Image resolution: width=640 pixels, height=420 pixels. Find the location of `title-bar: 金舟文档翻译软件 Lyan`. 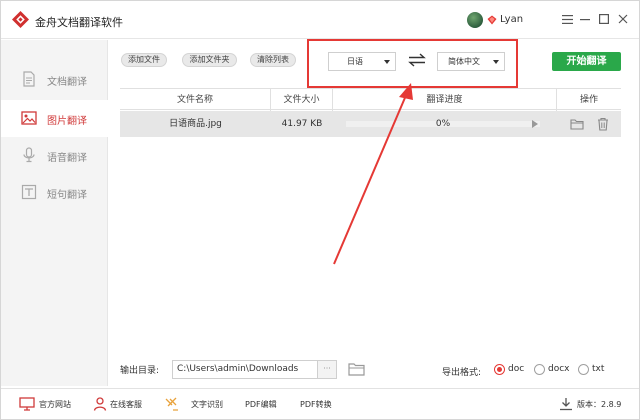

title-bar: 金舟文档翻译软件 Lyan is located at coordinates (320, 20).